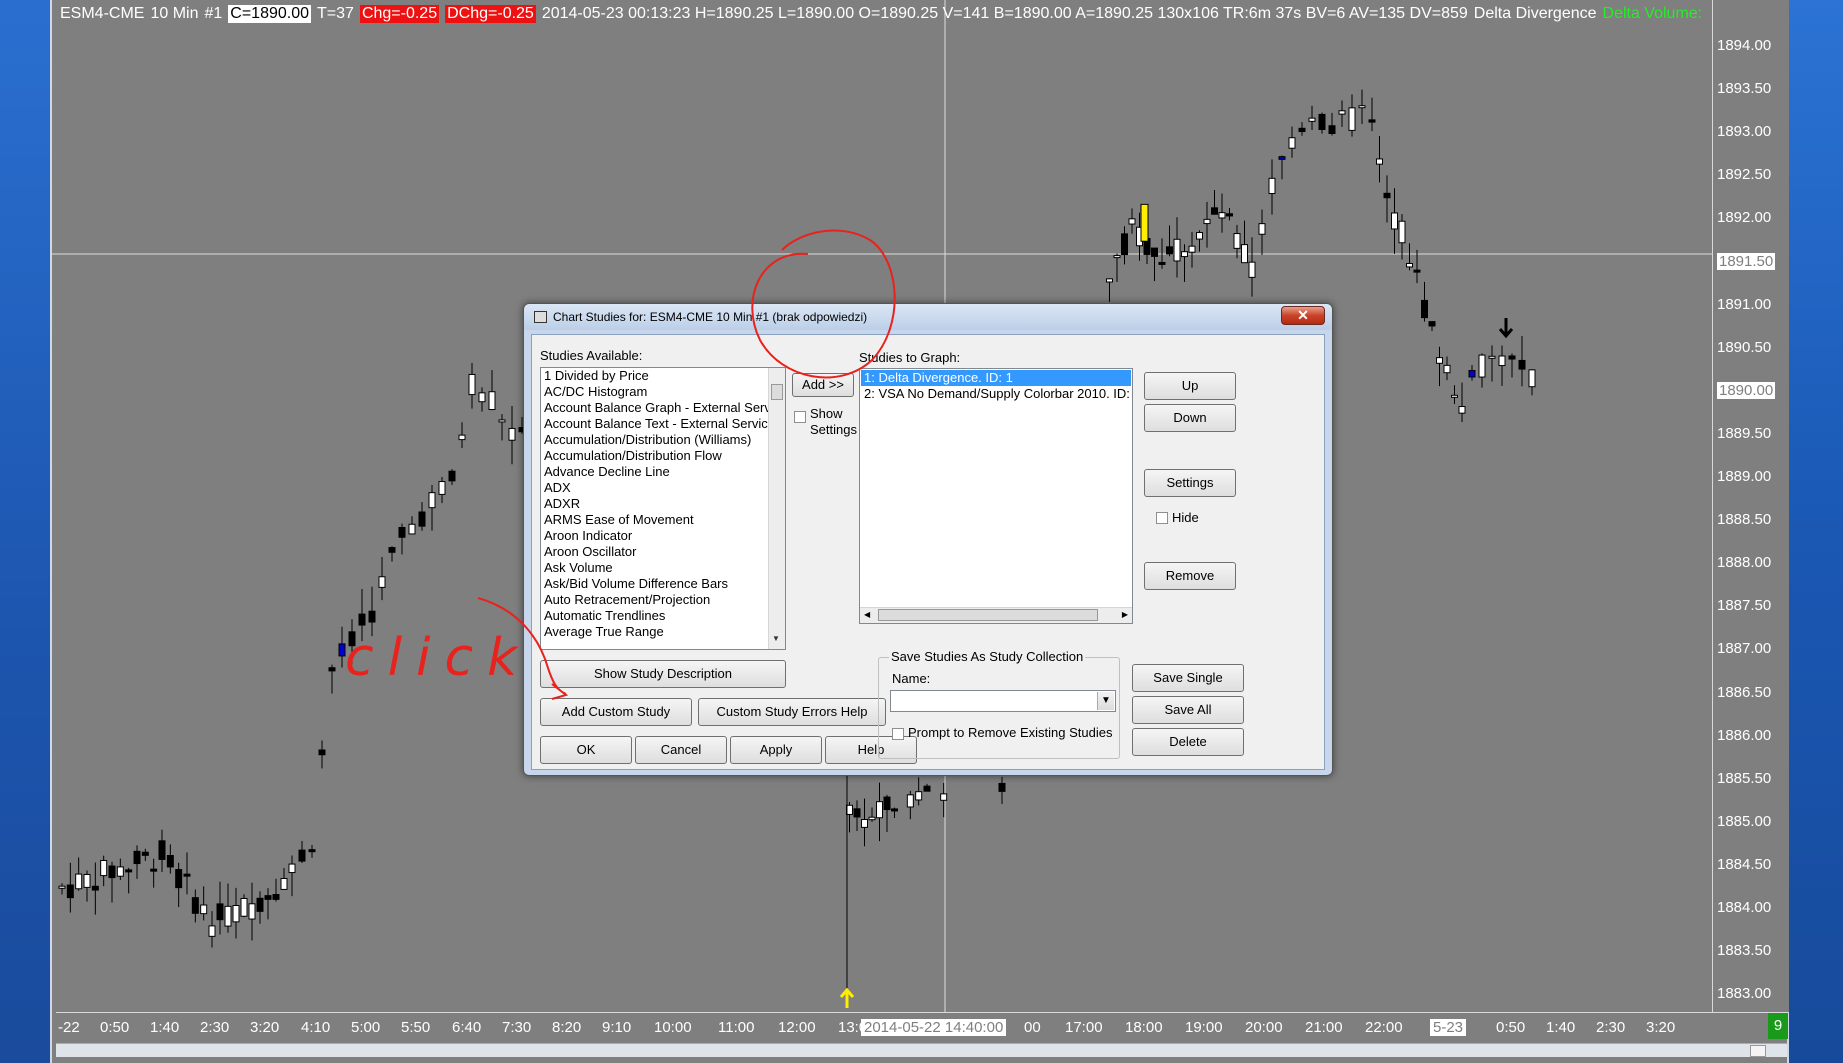 Image resolution: width=1843 pixels, height=1063 pixels. Describe the element at coordinates (823, 304) in the screenshot. I see `annotation-circle` at that location.